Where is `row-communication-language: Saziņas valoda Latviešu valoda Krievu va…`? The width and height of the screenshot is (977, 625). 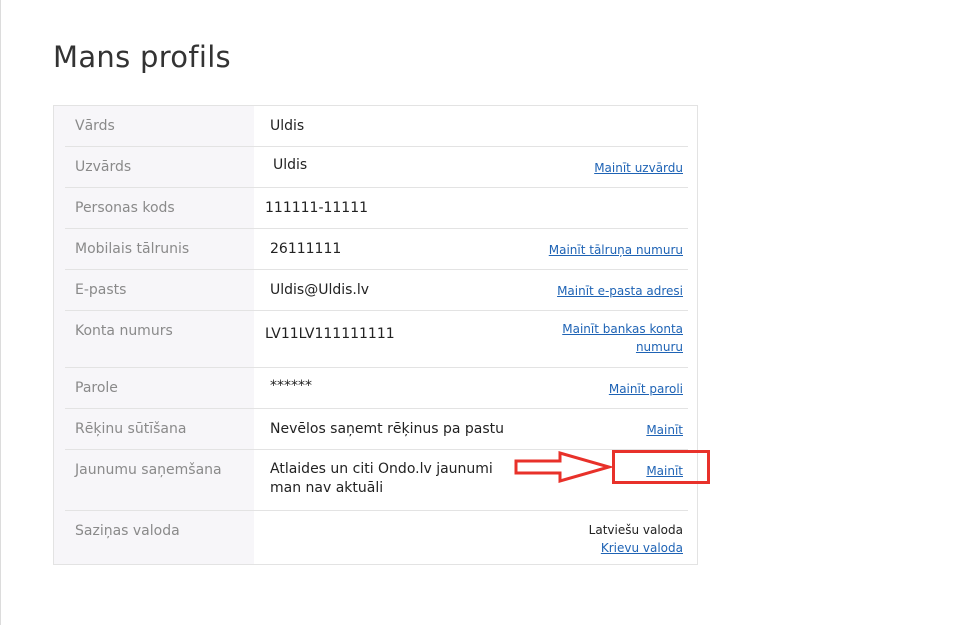 row-communication-language: Saziņas valoda Latviešu valoda Krievu va… is located at coordinates (376, 537).